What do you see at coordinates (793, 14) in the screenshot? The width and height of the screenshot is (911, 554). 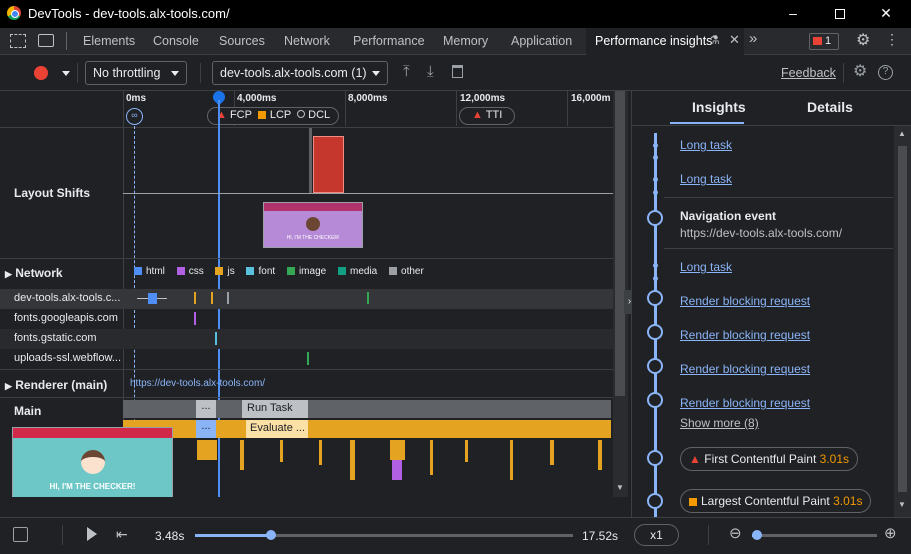 I see `minimize-button: –` at bounding box center [793, 14].